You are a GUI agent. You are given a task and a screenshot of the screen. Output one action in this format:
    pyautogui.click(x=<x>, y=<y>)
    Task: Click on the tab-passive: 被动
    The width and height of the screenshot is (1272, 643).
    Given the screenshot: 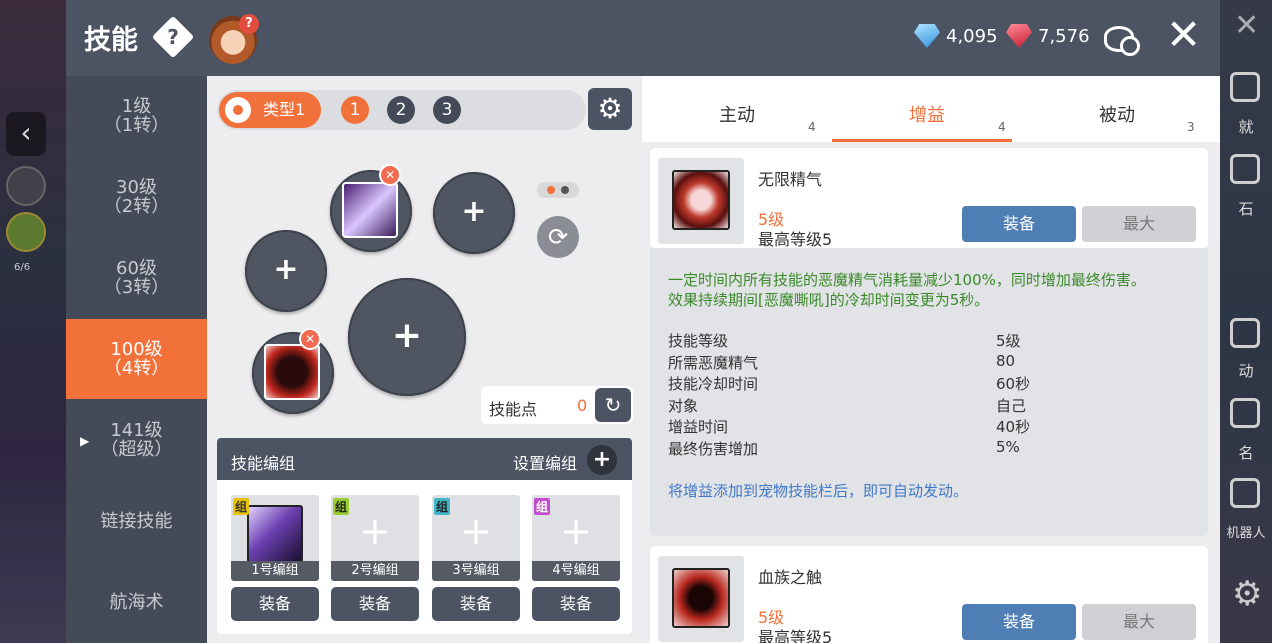 What is the action you would take?
    pyautogui.click(x=1117, y=109)
    